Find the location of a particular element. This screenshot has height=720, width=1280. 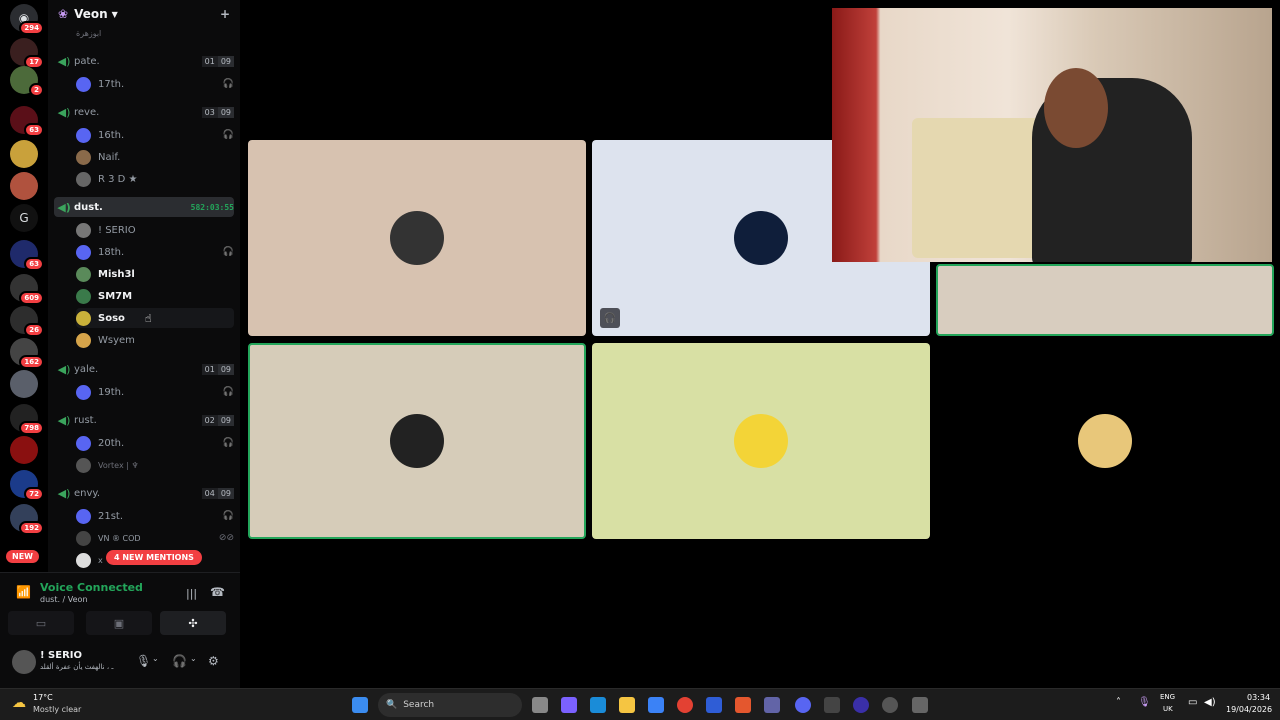

brave-icon is located at coordinates (743, 705).